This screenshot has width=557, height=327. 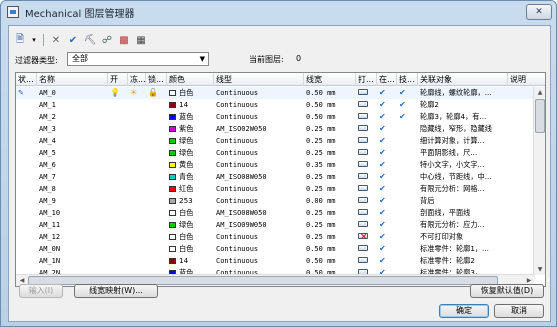 What do you see at coordinates (191, 165) in the screenshot?
I see `color-cell: 黄色` at bounding box center [191, 165].